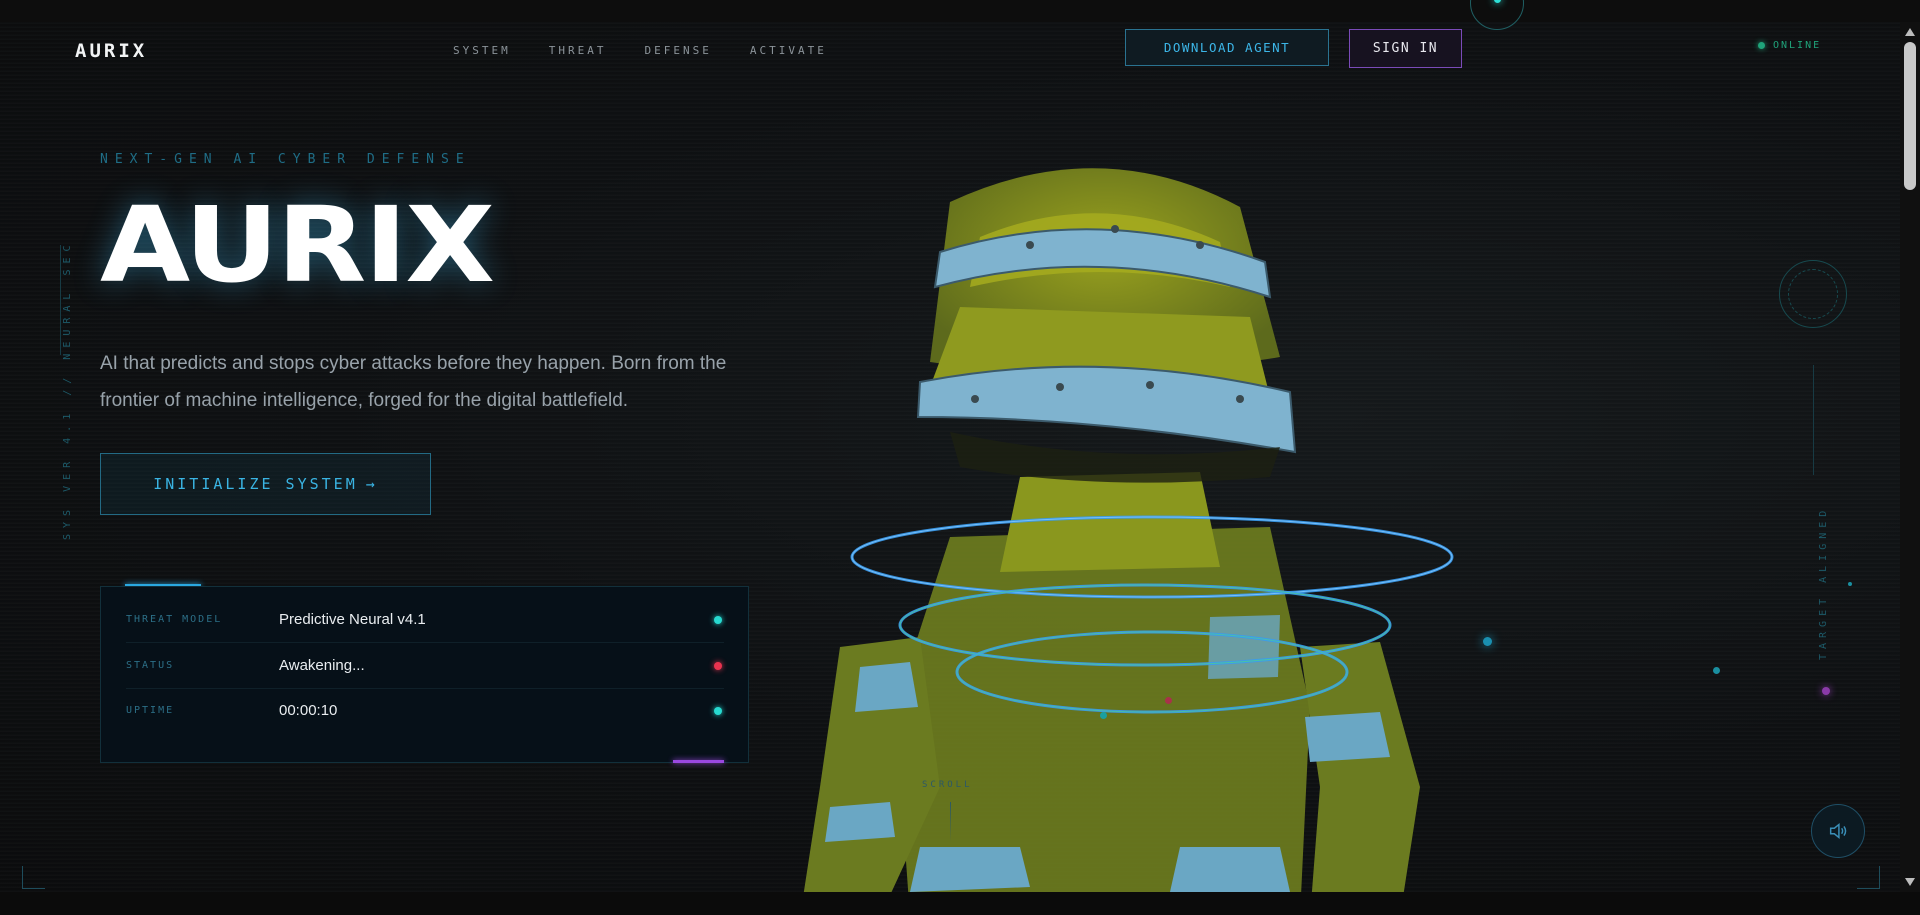 The width and height of the screenshot is (1920, 915). I want to click on target-ring-icon, so click(1813, 294).